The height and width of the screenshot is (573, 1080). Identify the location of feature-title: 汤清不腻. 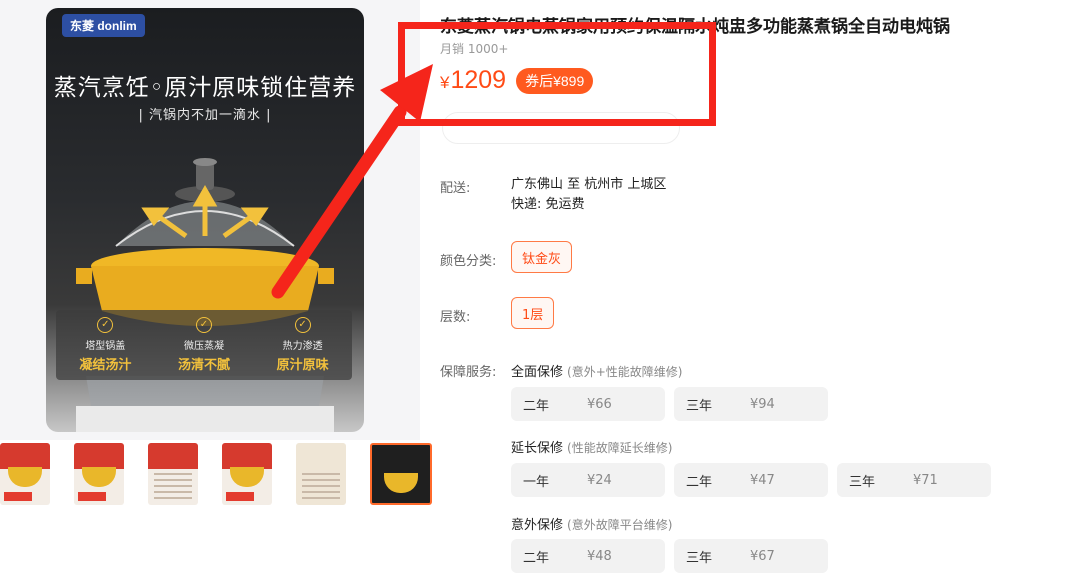
(203, 365).